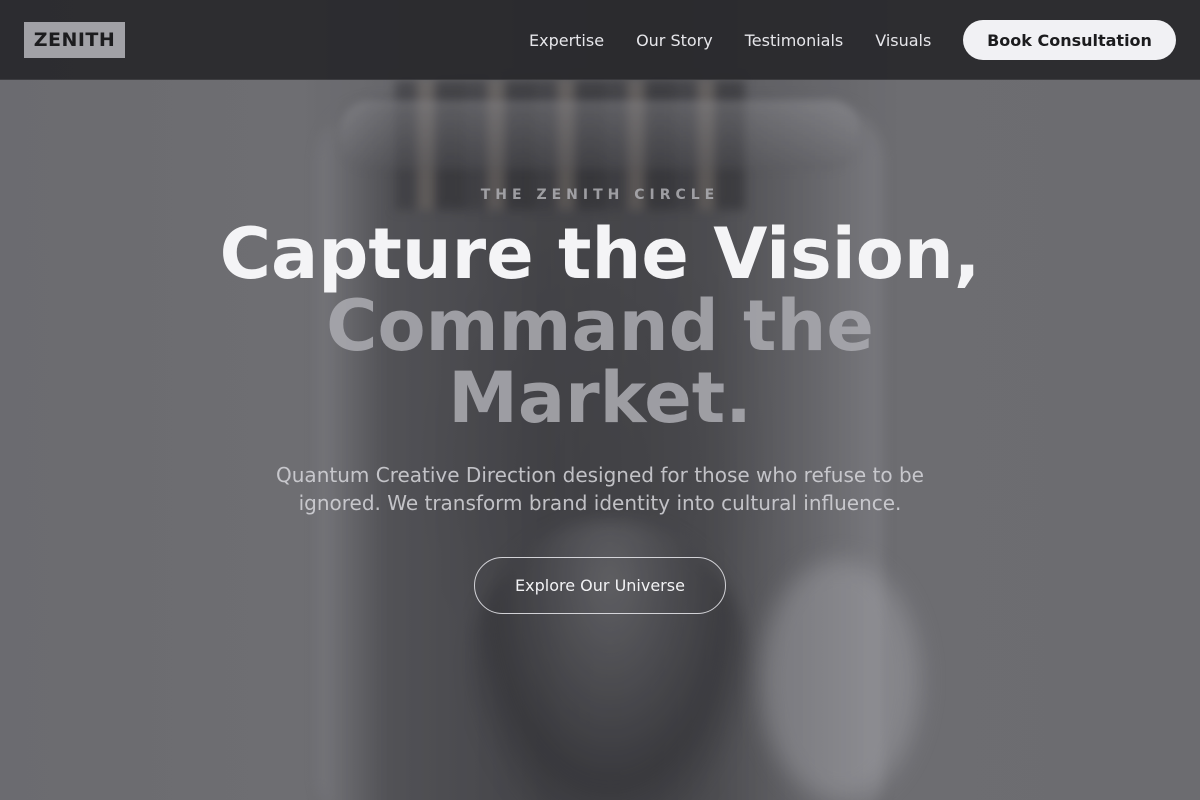 The height and width of the screenshot is (800, 1200). What do you see at coordinates (794, 40) in the screenshot?
I see `nav-link-testimonials: Testimonials` at bounding box center [794, 40].